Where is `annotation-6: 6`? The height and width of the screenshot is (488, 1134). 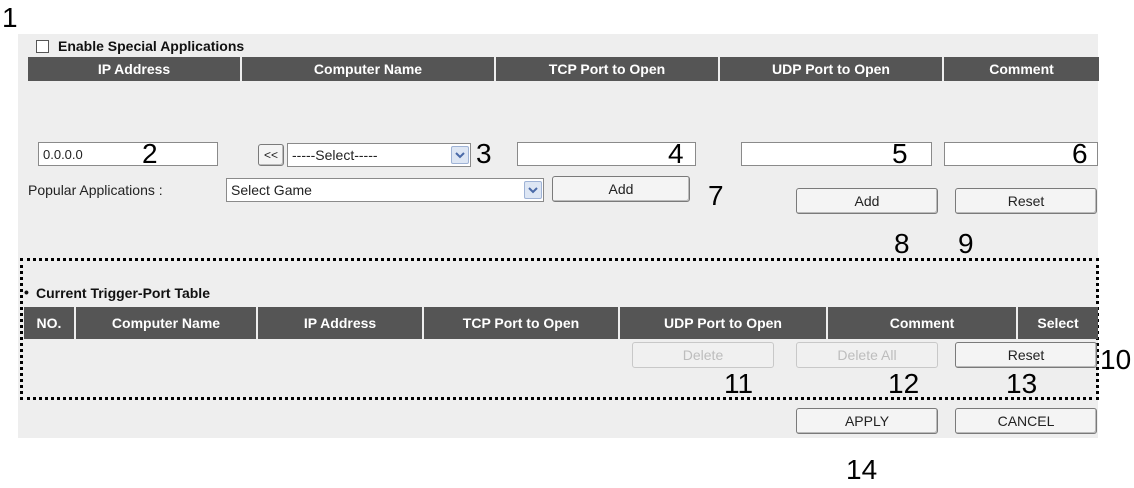 annotation-6: 6 is located at coordinates (1080, 153).